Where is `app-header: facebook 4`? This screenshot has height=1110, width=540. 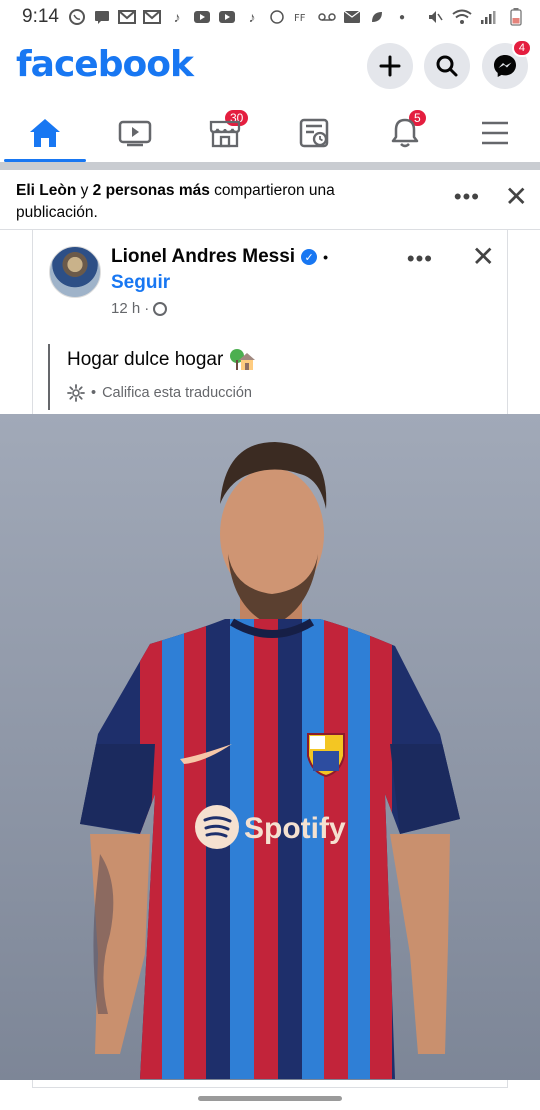
app-header: facebook 4 is located at coordinates (270, 68).